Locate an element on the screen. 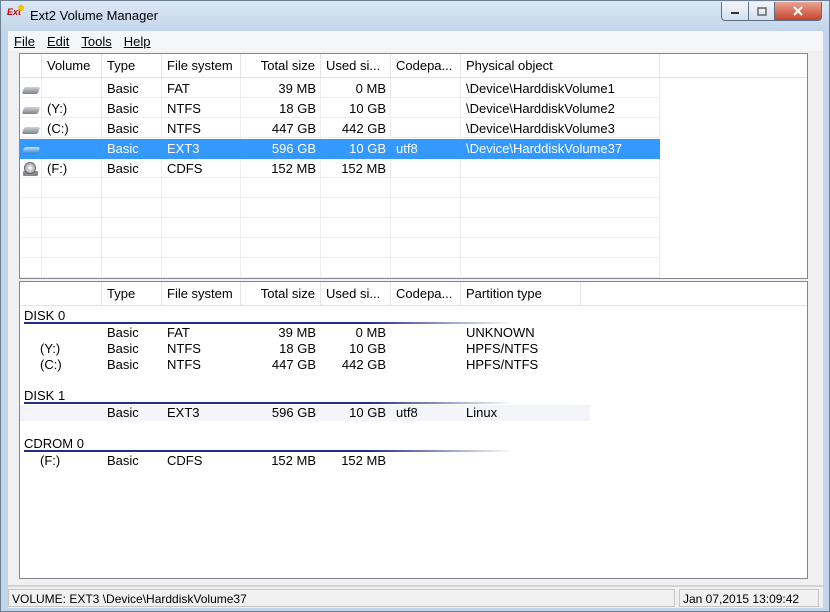 The image size is (830, 612). minimize-button is located at coordinates (735, 11).